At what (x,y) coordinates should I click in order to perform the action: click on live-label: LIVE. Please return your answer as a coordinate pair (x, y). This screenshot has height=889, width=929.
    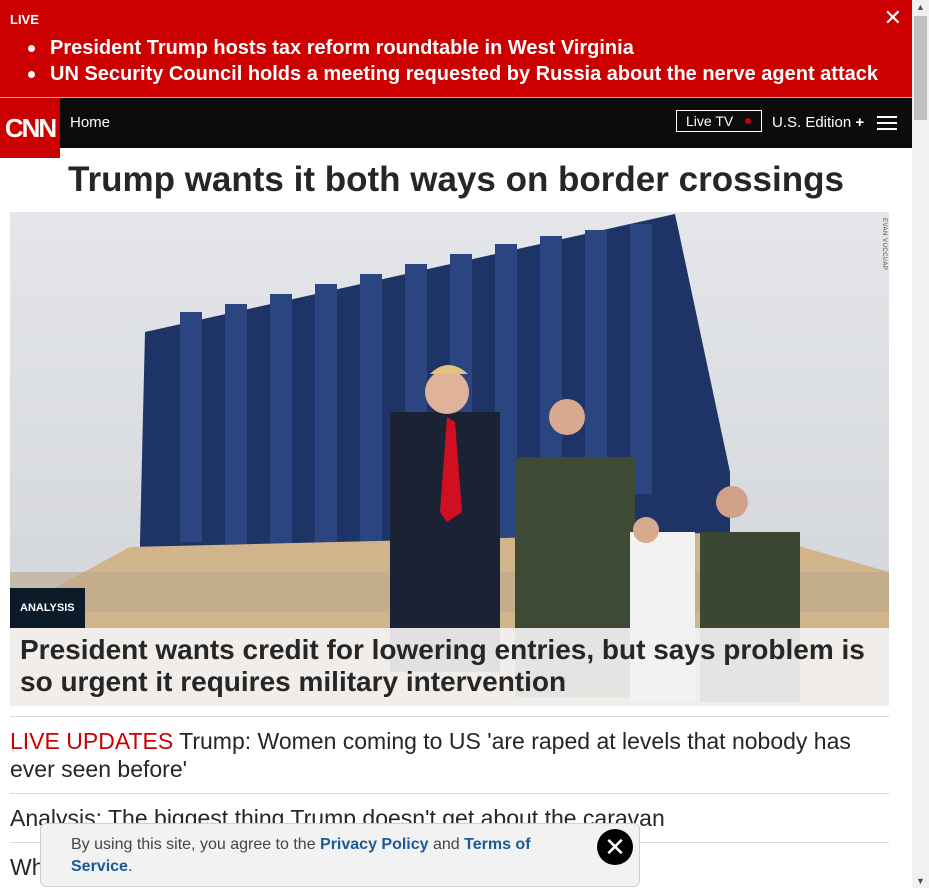
    Looking at the image, I should click on (24, 19).